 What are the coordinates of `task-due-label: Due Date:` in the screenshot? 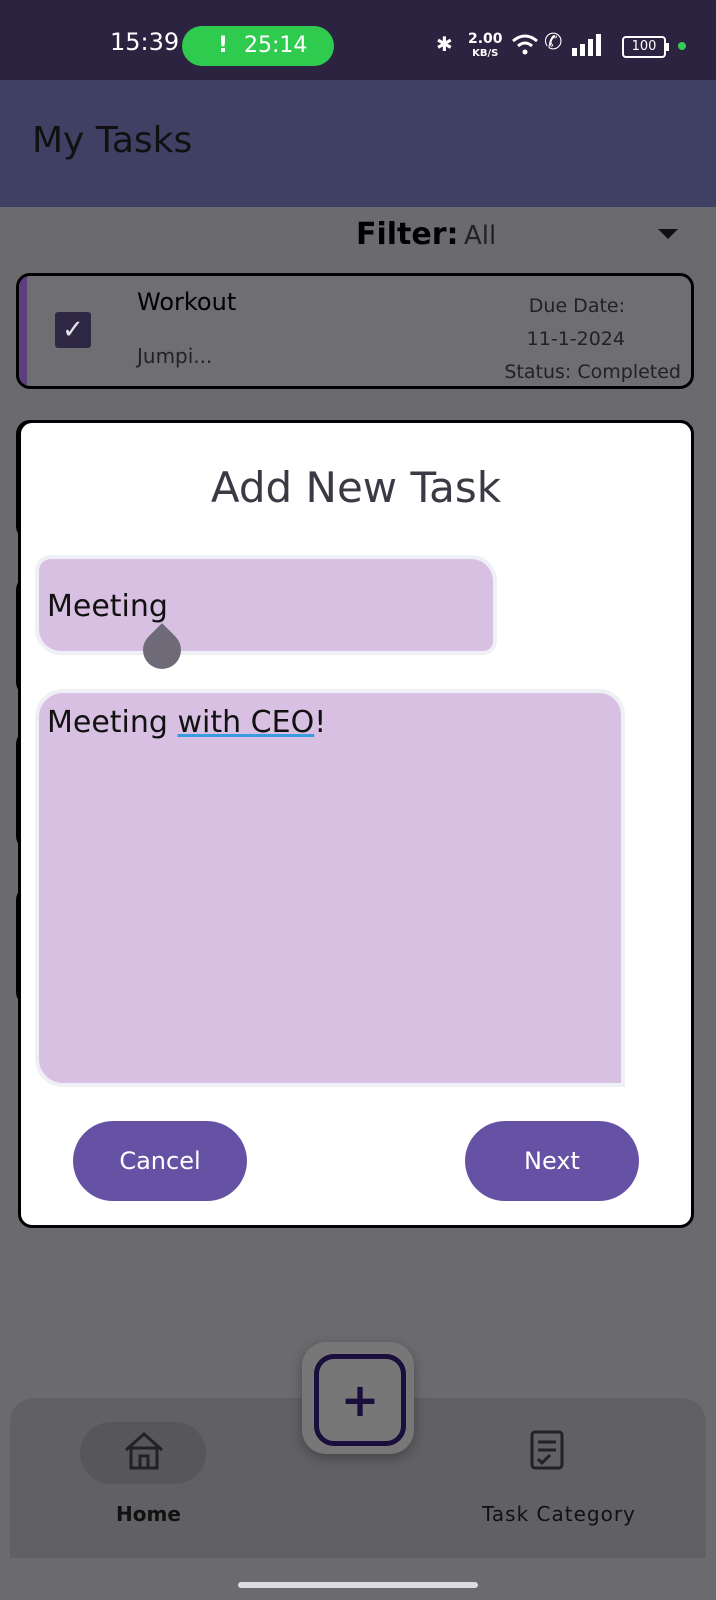 It's located at (576, 306).